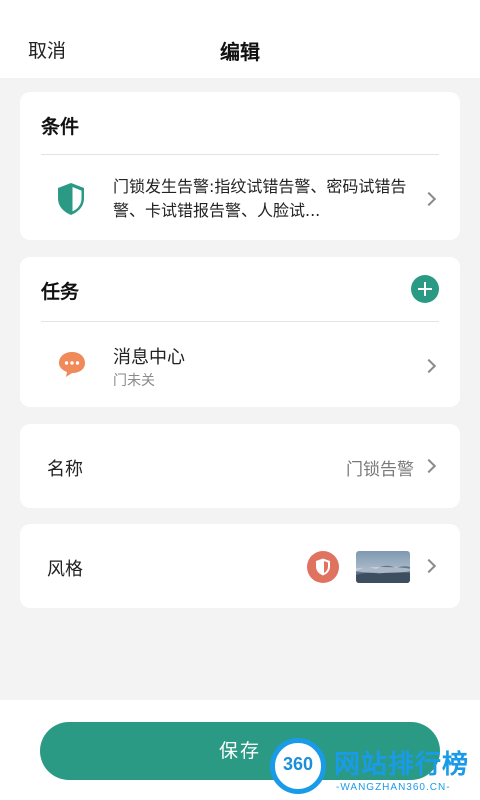  Describe the element at coordinates (240, 52) in the screenshot. I see `page-title: 编辑` at that location.